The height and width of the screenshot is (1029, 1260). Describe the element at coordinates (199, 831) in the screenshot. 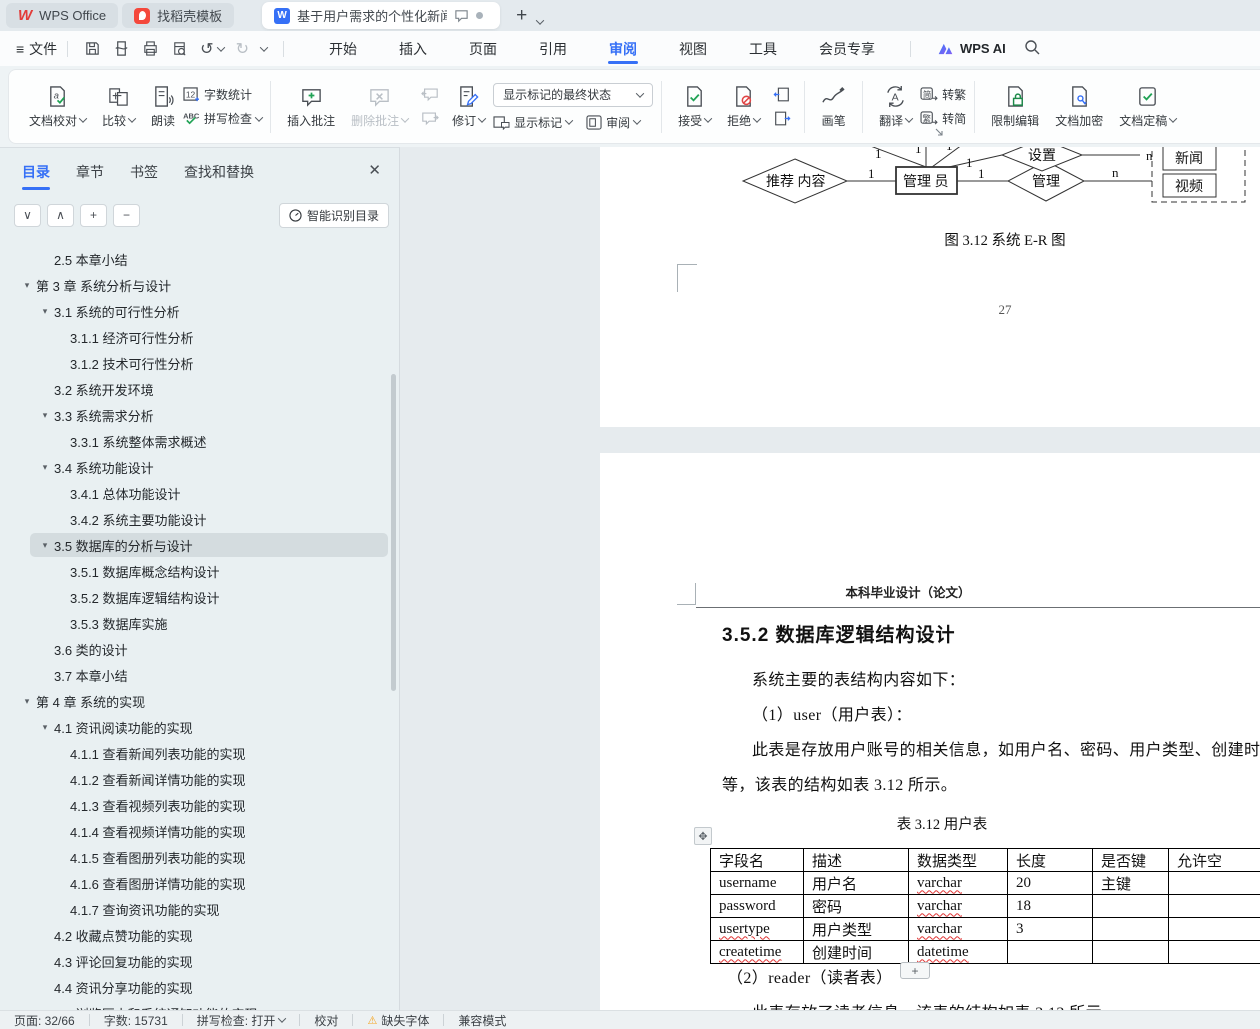

I see `toc-item: 4.1.4 查看视频详情功能的实现` at that location.